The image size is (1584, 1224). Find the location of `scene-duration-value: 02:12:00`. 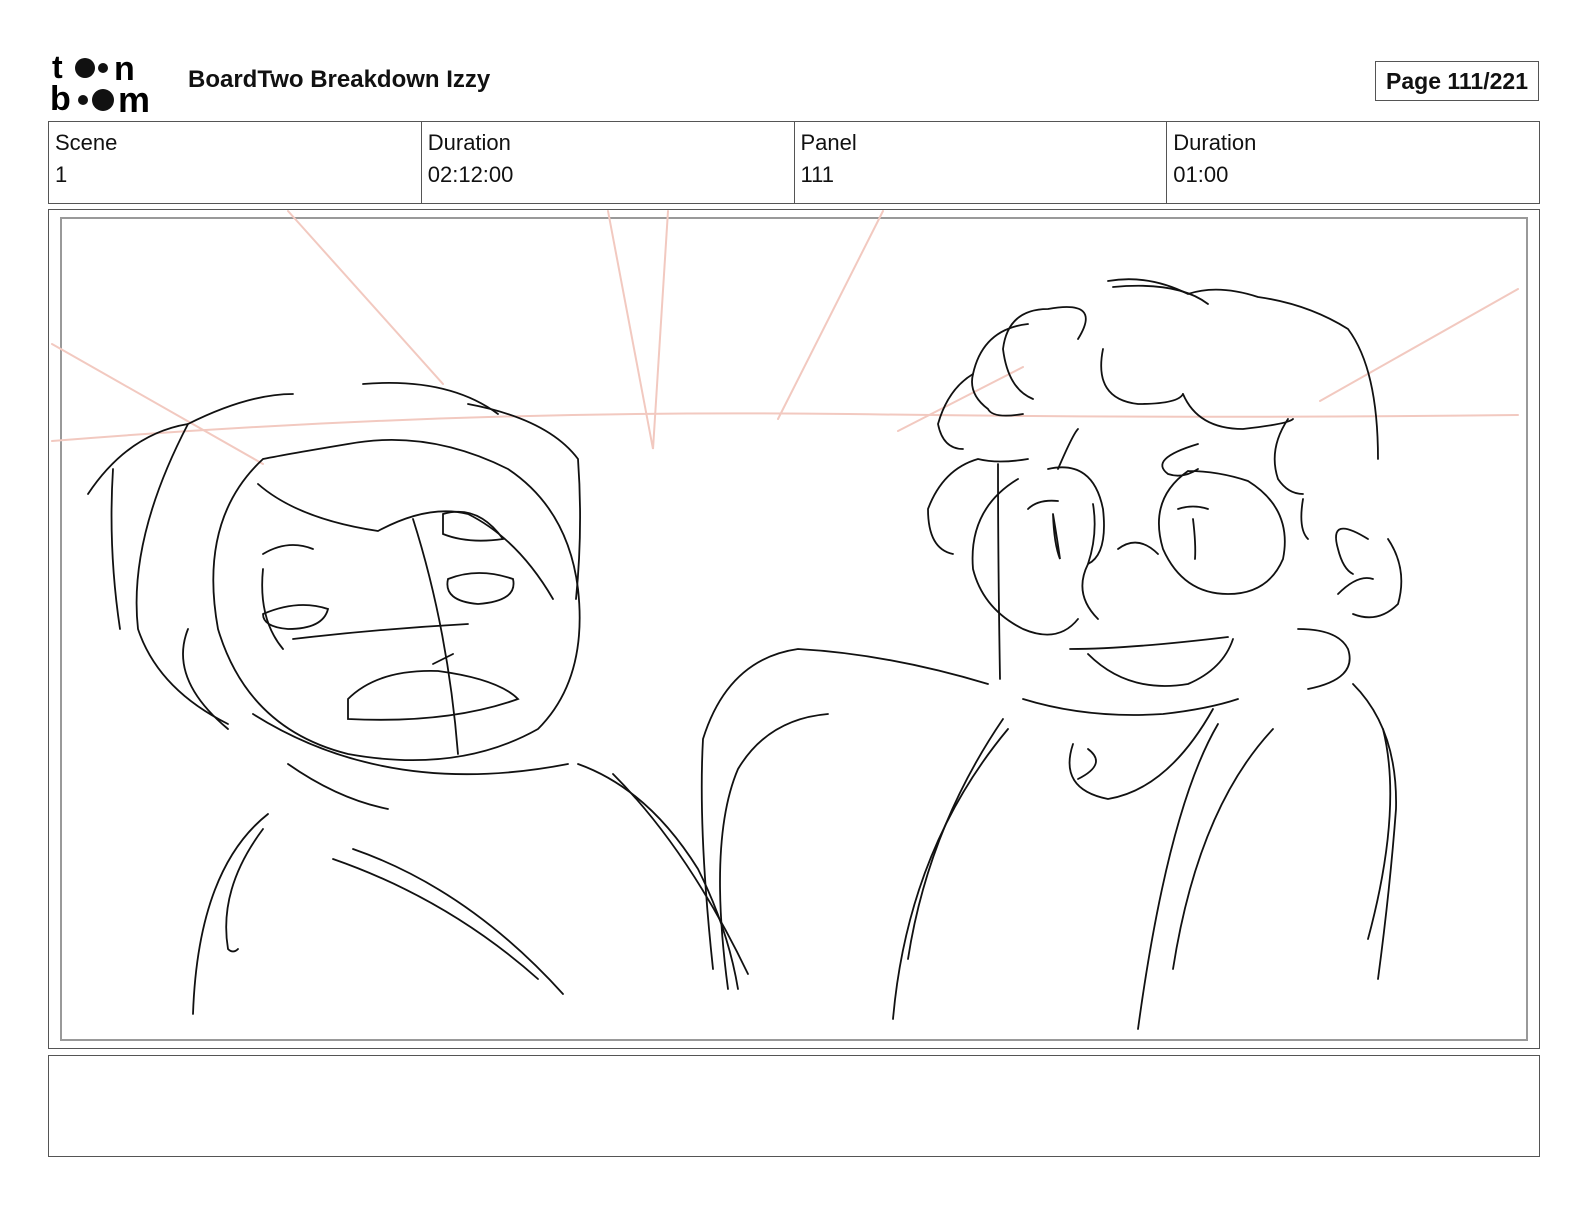

scene-duration-value: 02:12:00 is located at coordinates (470, 174).